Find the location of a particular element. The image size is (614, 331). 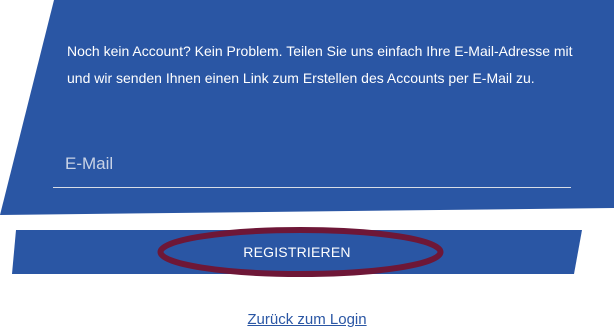

back-to-login-link: Zurück zum Login is located at coordinates (307, 319).